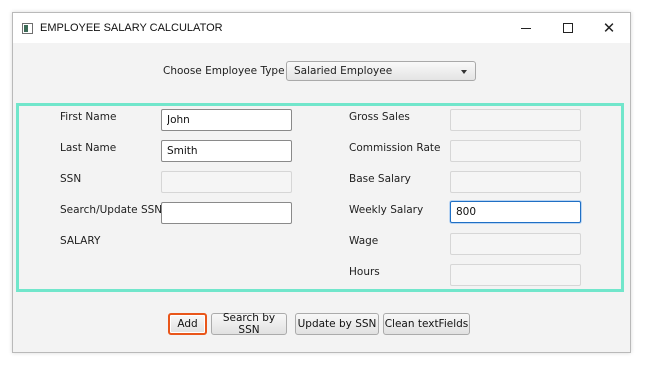 The height and width of the screenshot is (370, 669). I want to click on employee-type-dropdown: Salaried Employee, so click(381, 71).